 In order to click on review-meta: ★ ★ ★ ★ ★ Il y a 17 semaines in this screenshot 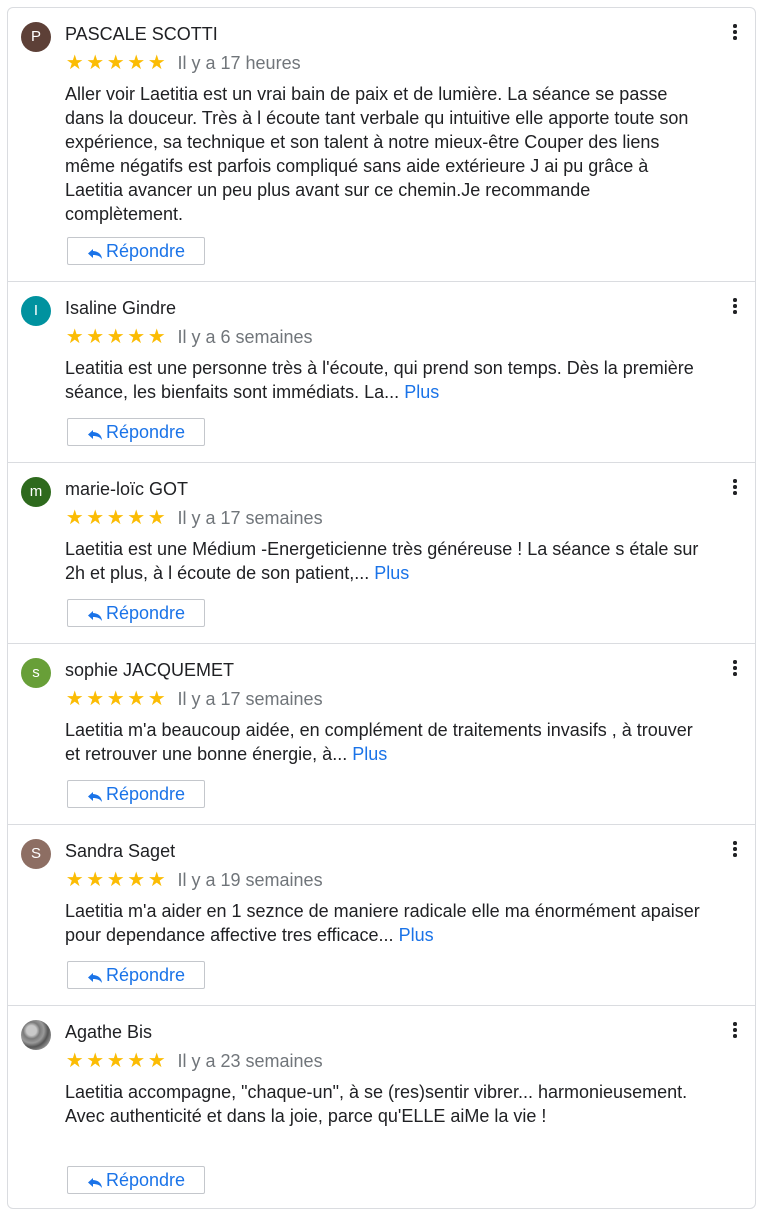, I will do `click(194, 699)`.